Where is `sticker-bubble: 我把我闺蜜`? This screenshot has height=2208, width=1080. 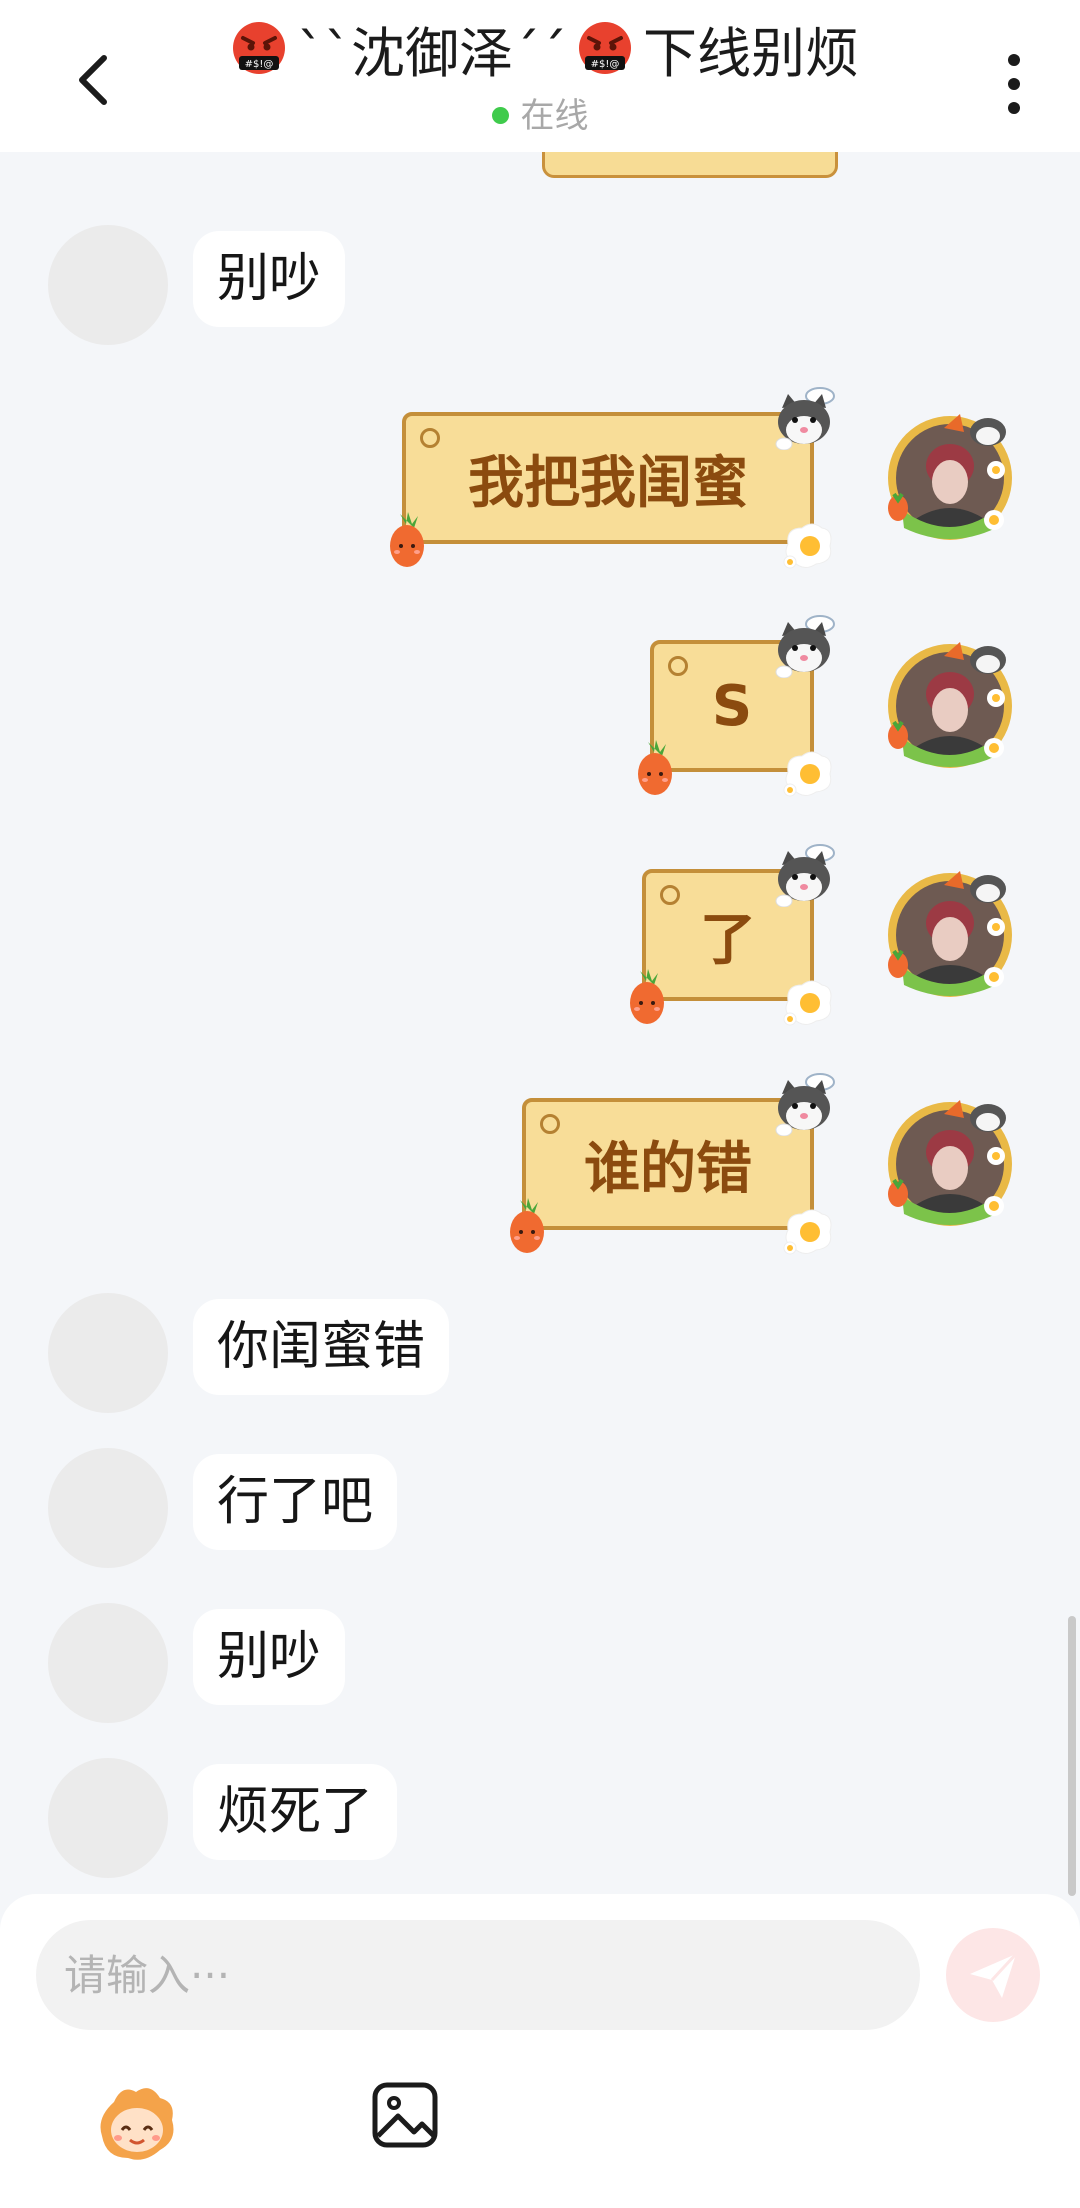
sticker-bubble: 我把我闺蜜 is located at coordinates (608, 478).